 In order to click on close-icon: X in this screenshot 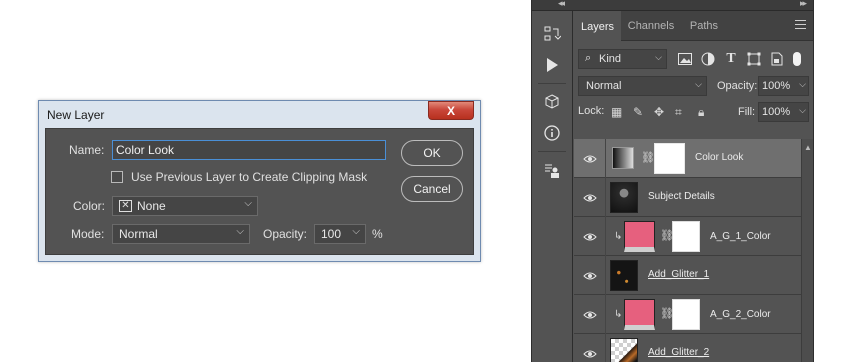, I will do `click(450, 110)`.